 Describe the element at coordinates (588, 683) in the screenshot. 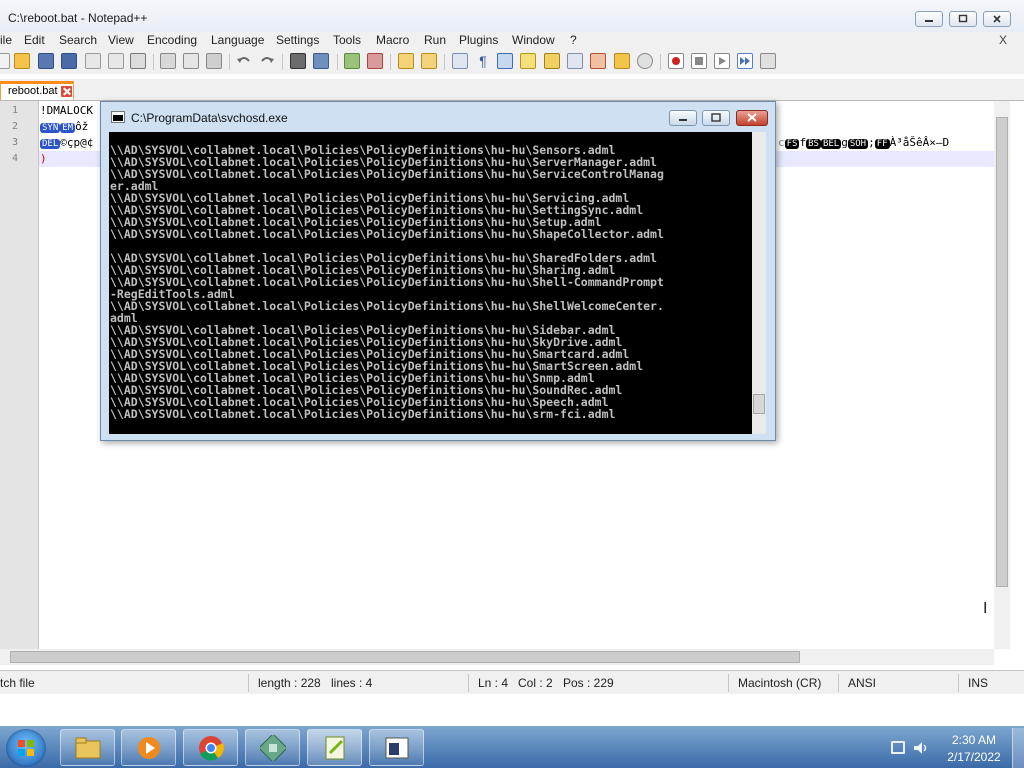

I see `status-pos: Pos : 229` at that location.